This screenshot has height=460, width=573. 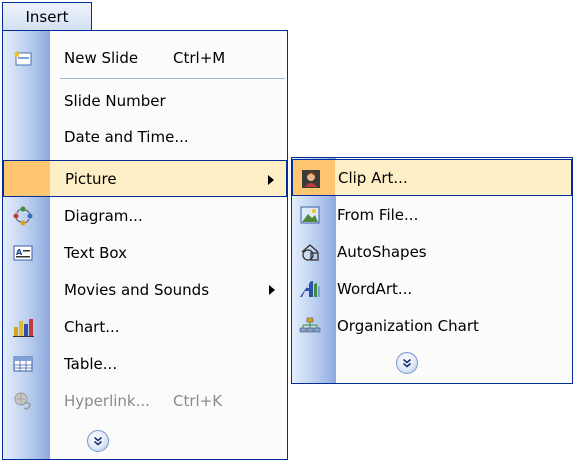 I want to click on menu-item-shortcut: Ctrl+M, so click(x=199, y=57).